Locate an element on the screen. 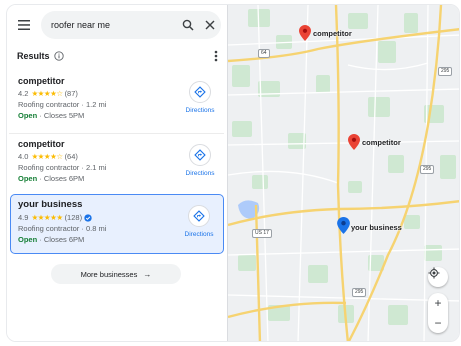  menu-button is located at coordinates (24, 25).